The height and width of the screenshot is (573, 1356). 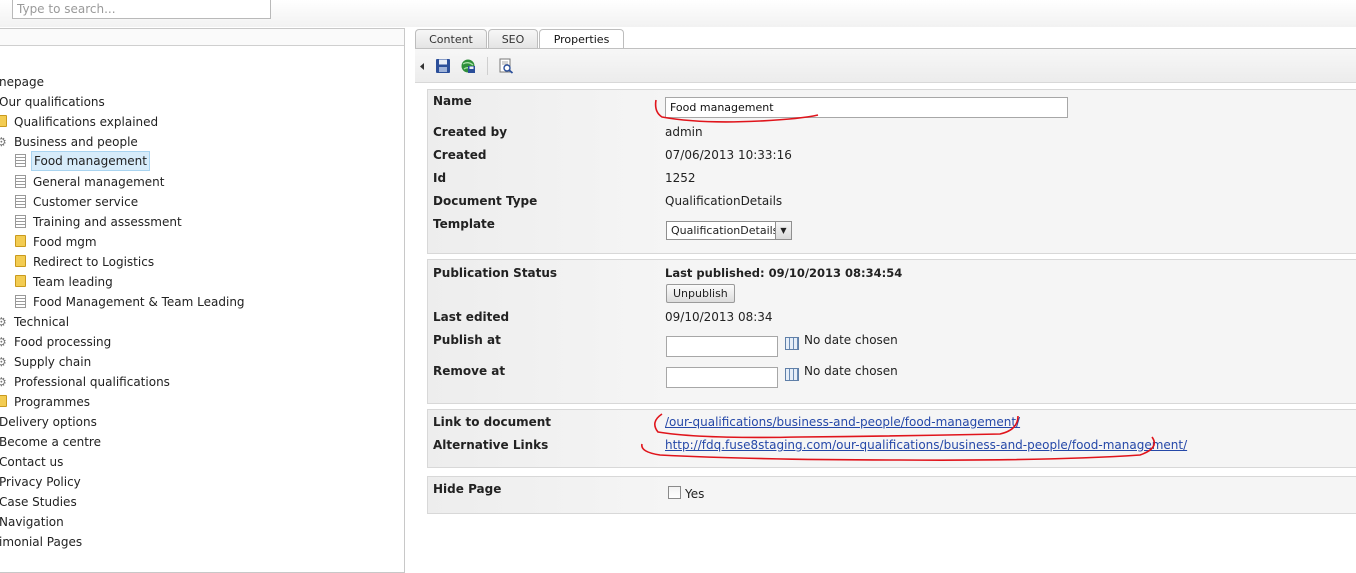 What do you see at coordinates (188, 402) in the screenshot?
I see `tree-item: Programmes` at bounding box center [188, 402].